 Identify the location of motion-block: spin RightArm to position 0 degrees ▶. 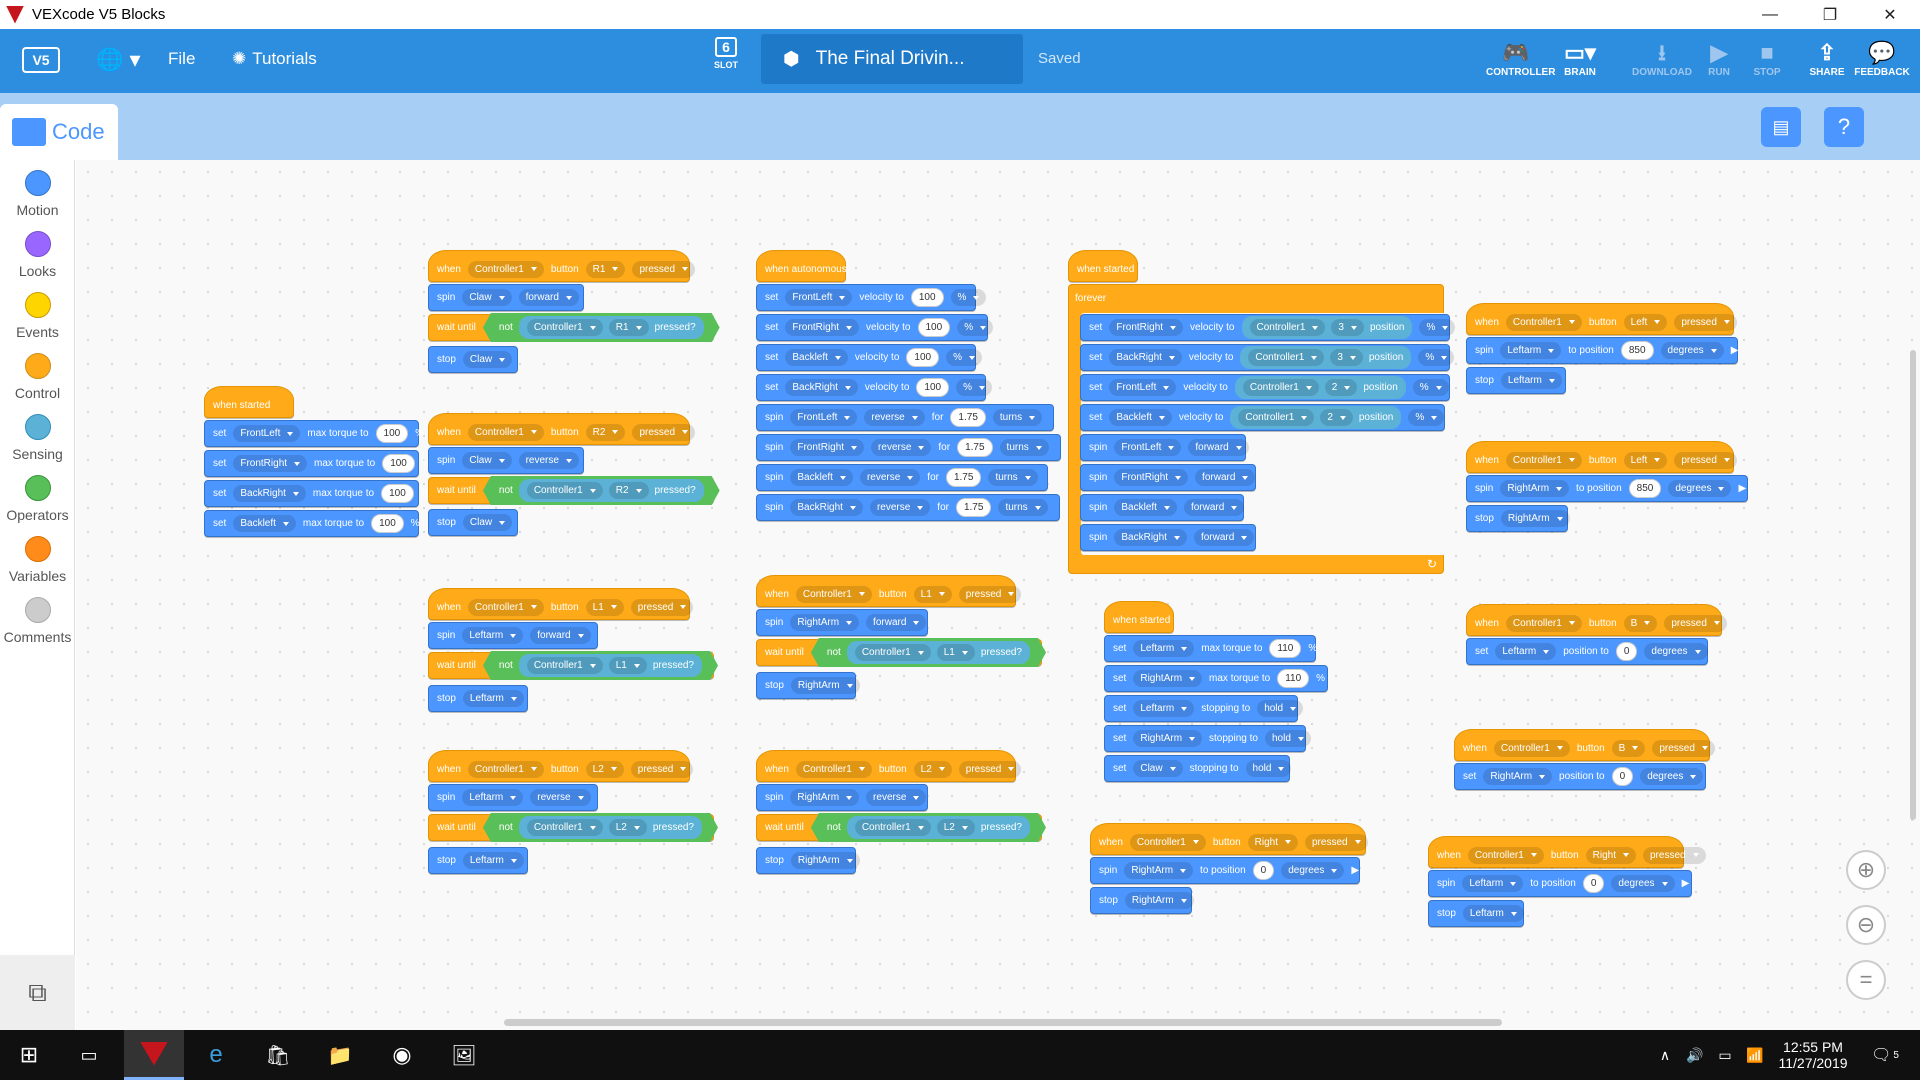
(1225, 870).